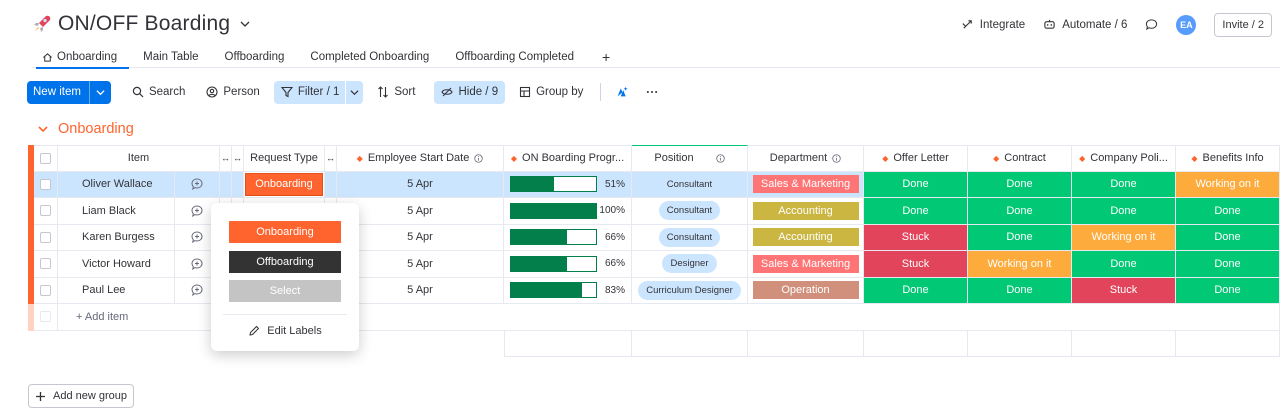 Image resolution: width=1280 pixels, height=418 pixels. Describe the element at coordinates (1243, 24) in the screenshot. I see `invite-button: Invite / 2` at that location.